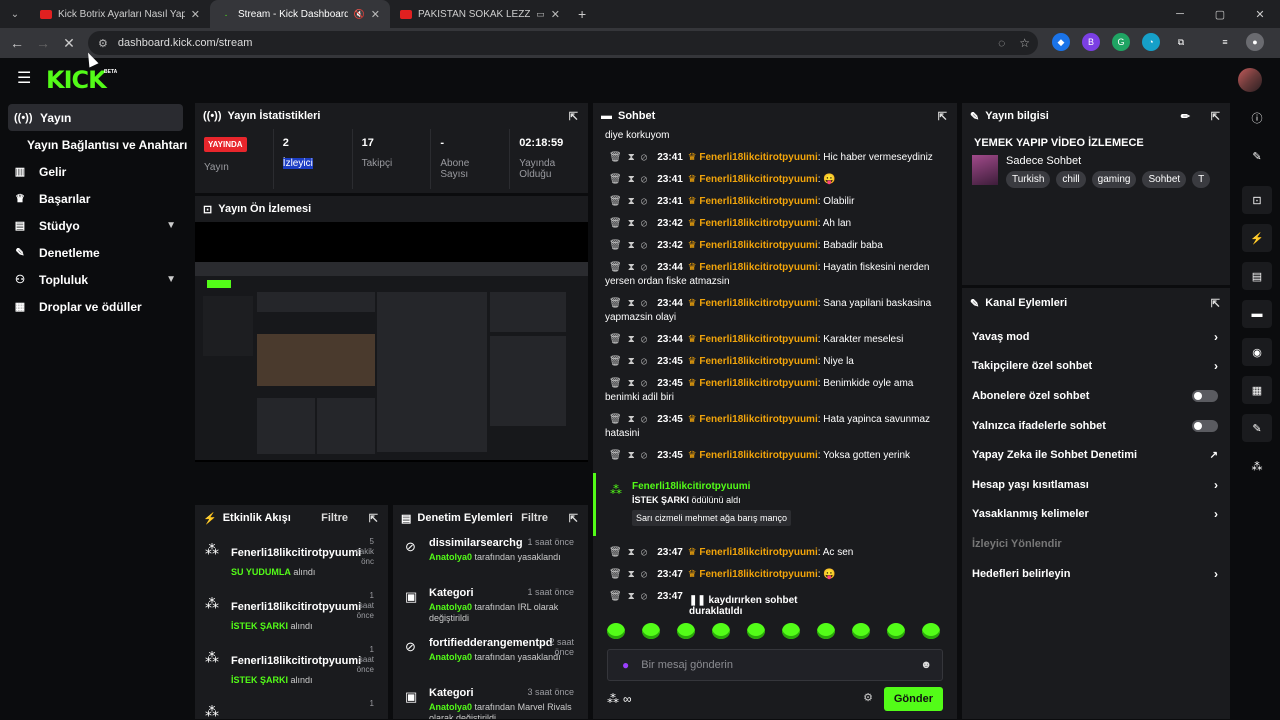  What do you see at coordinates (1151, 42) in the screenshot?
I see `extension-4-icon: ◔` at bounding box center [1151, 42].